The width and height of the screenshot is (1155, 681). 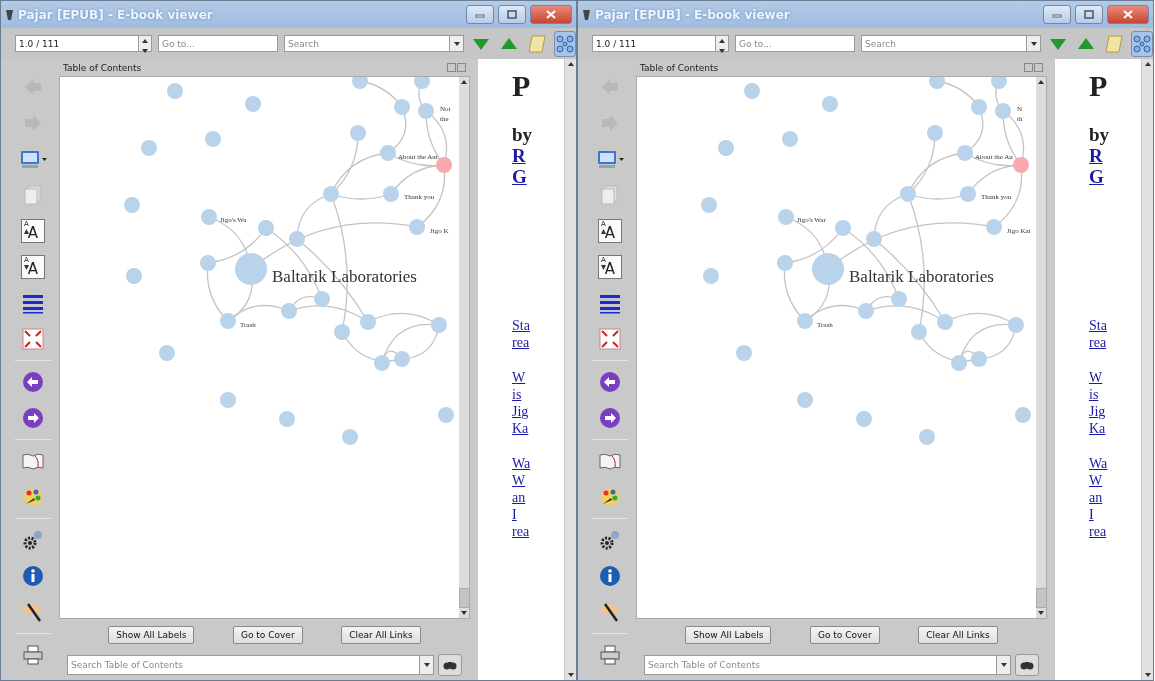 I want to click on fullscreen-button-icon, so click(x=610, y=339).